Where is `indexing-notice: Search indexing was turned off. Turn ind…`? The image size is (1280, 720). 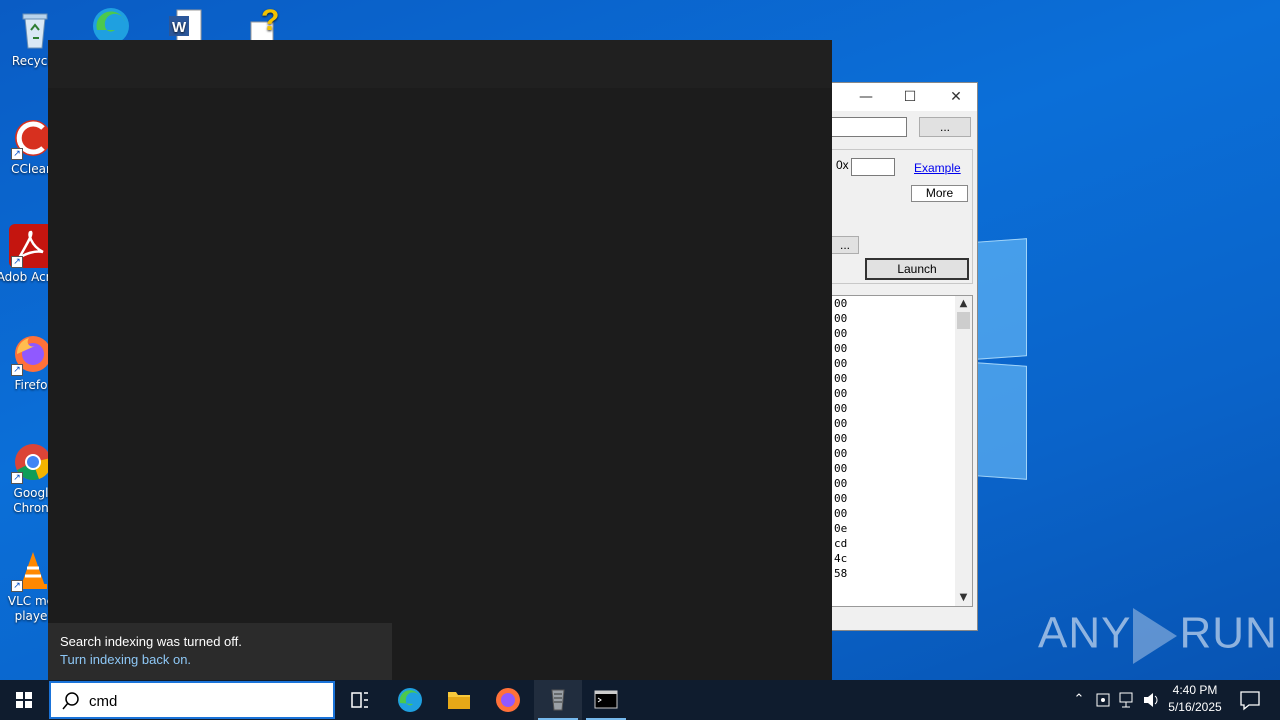 indexing-notice: Search indexing was turned off. Turn ind… is located at coordinates (220, 651).